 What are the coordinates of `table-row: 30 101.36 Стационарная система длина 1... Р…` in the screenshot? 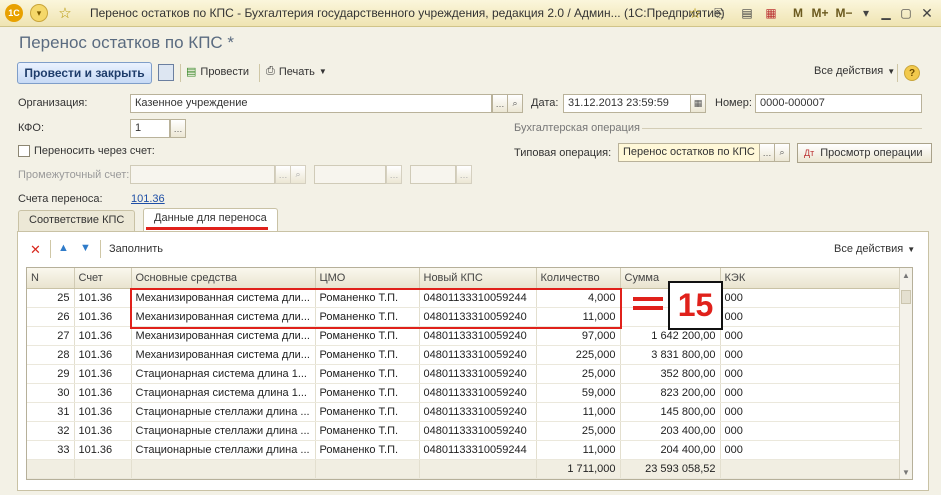 It's located at (464, 393).